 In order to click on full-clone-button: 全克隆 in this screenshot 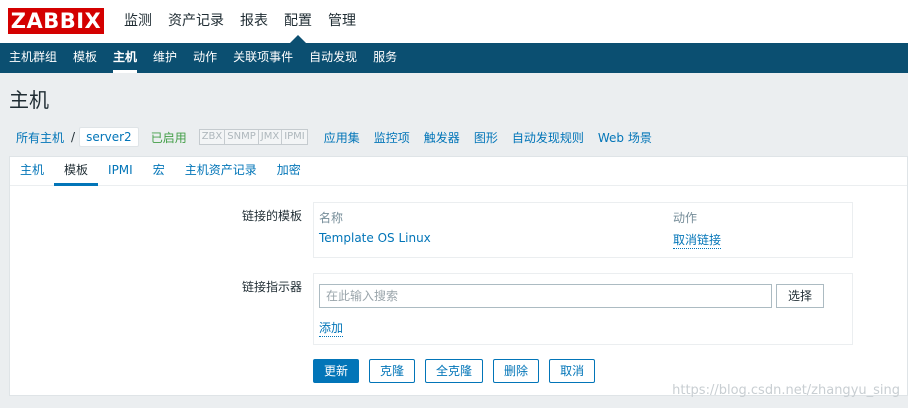, I will do `click(454, 371)`.